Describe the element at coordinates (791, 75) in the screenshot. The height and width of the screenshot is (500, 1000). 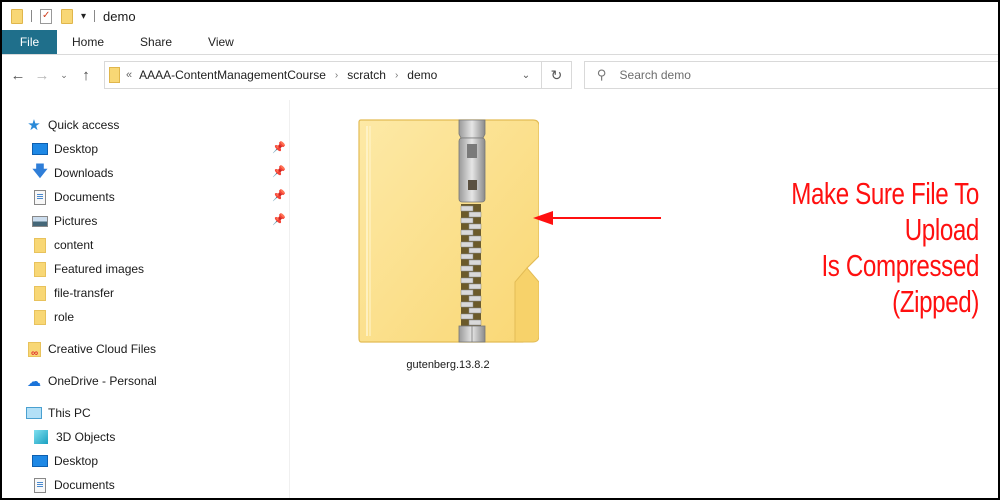
I see `search-input: ⚲ Search demo` at that location.